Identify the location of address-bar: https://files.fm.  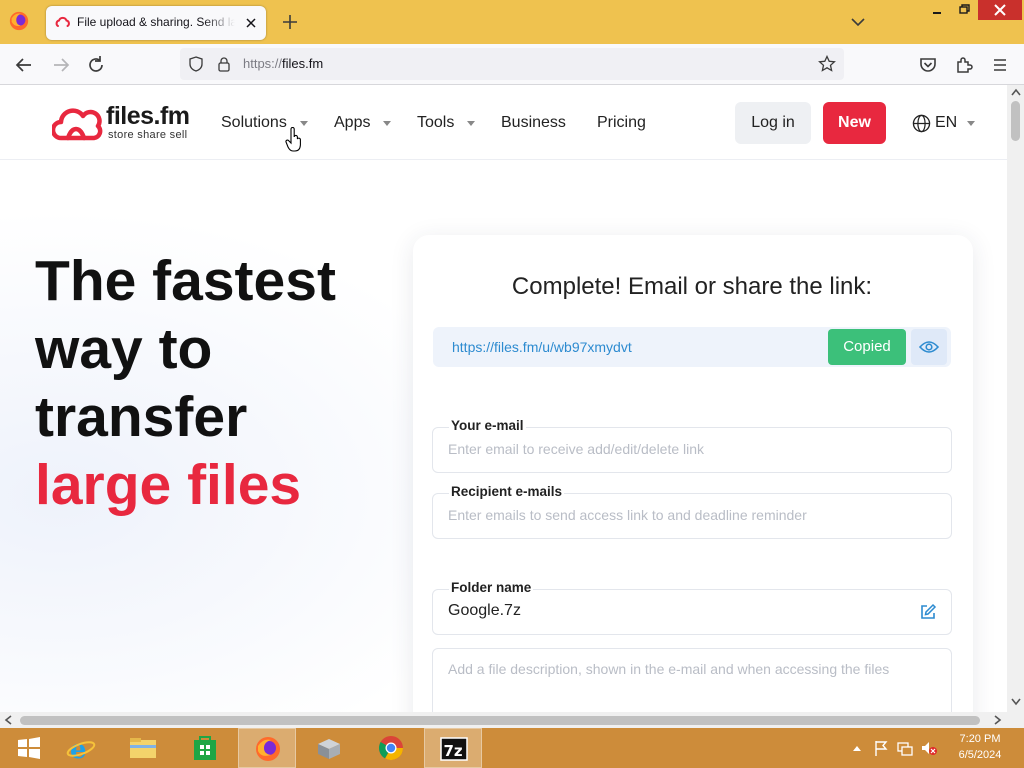
(512, 64).